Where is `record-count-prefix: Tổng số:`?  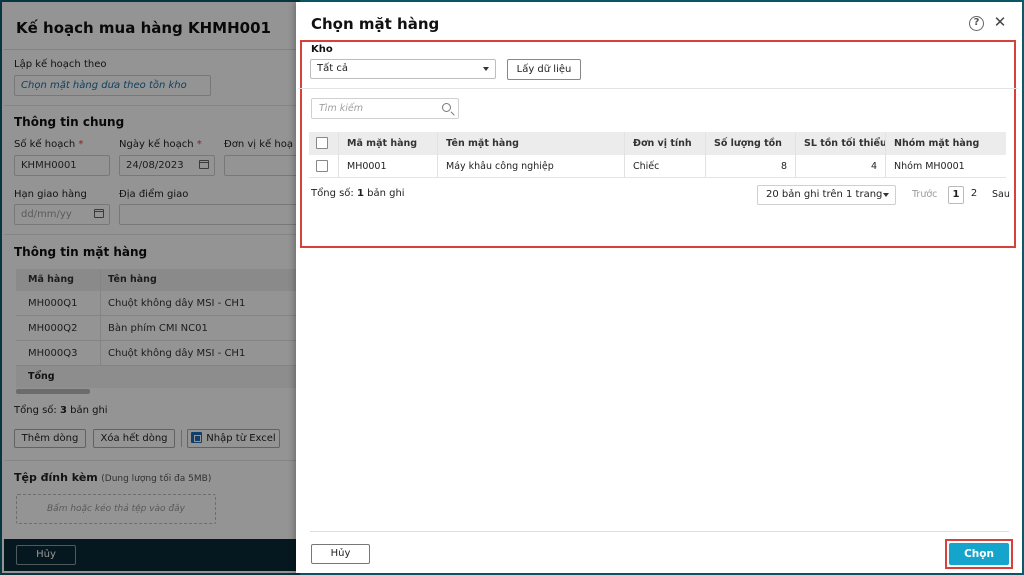 record-count-prefix: Tổng số: is located at coordinates (334, 193).